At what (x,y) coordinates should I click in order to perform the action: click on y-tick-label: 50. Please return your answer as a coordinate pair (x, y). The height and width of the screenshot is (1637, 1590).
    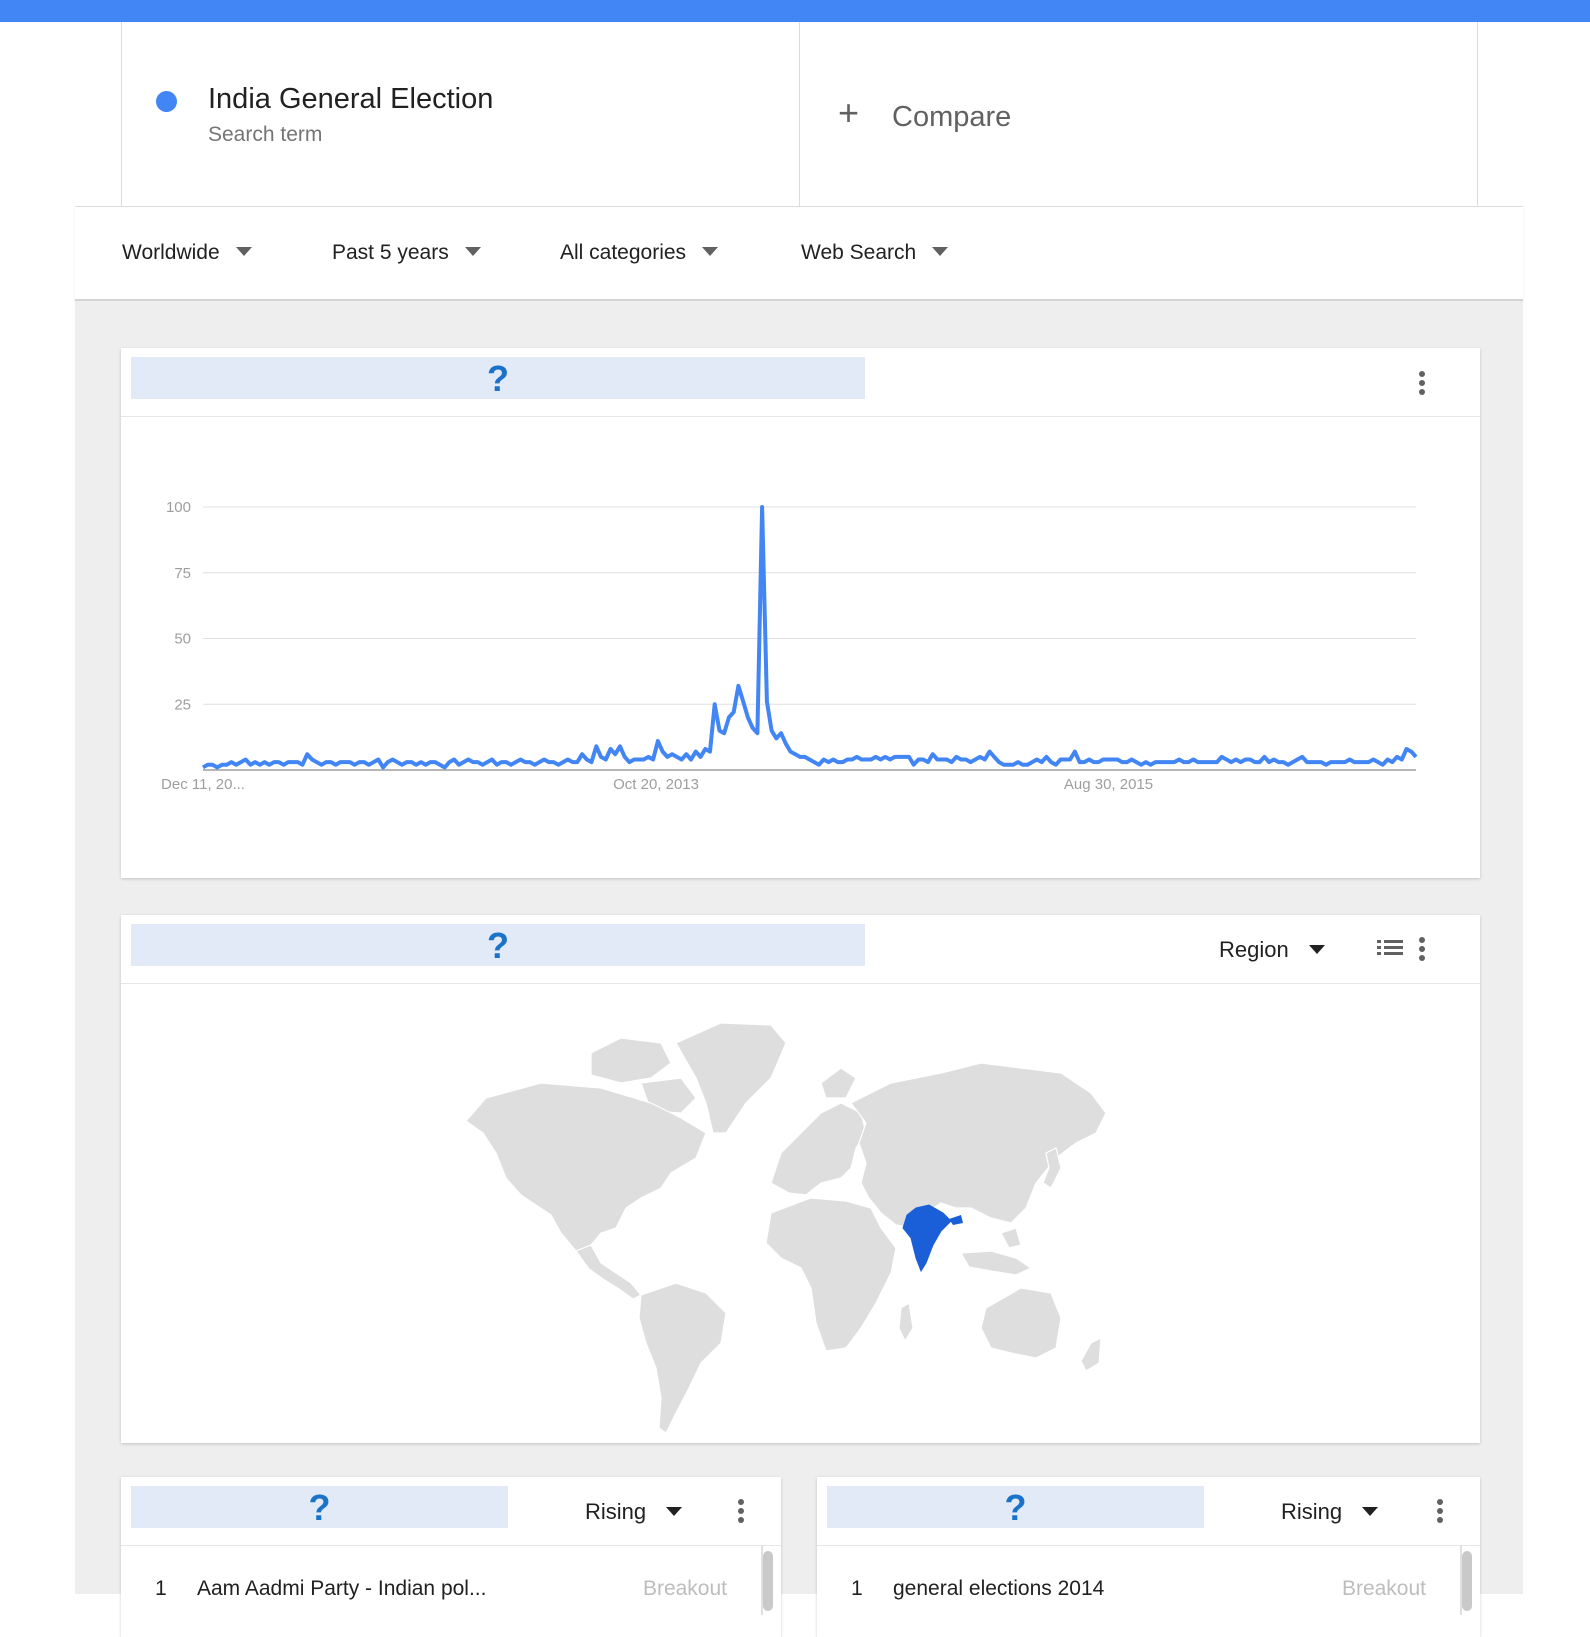
    Looking at the image, I should click on (182, 639).